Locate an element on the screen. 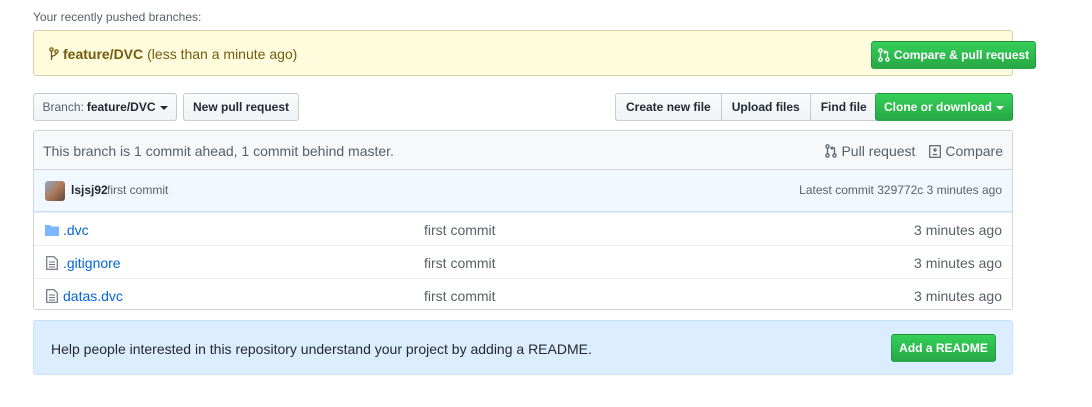 The width and height of the screenshot is (1092, 407). clone-or-download-button: Clone or download is located at coordinates (944, 107).